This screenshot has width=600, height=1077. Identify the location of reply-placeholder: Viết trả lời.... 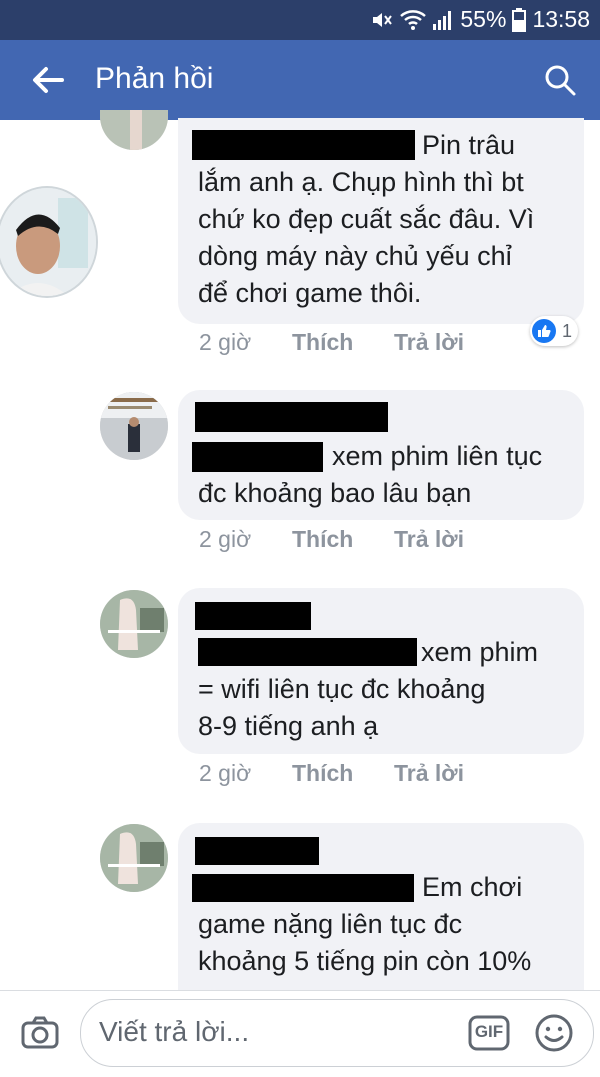
(174, 1031).